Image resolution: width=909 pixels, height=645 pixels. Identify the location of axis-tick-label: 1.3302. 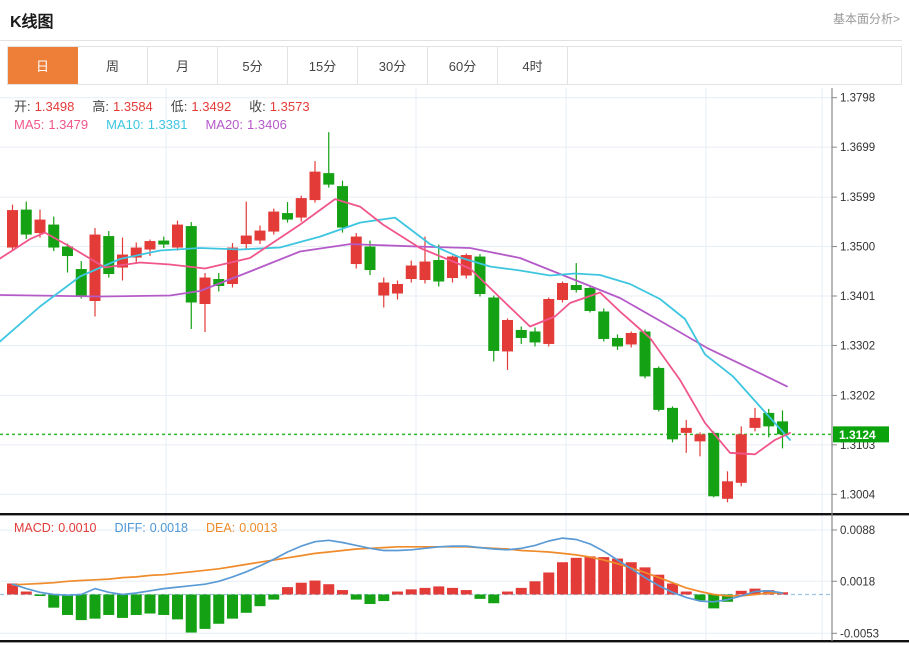
(857, 346).